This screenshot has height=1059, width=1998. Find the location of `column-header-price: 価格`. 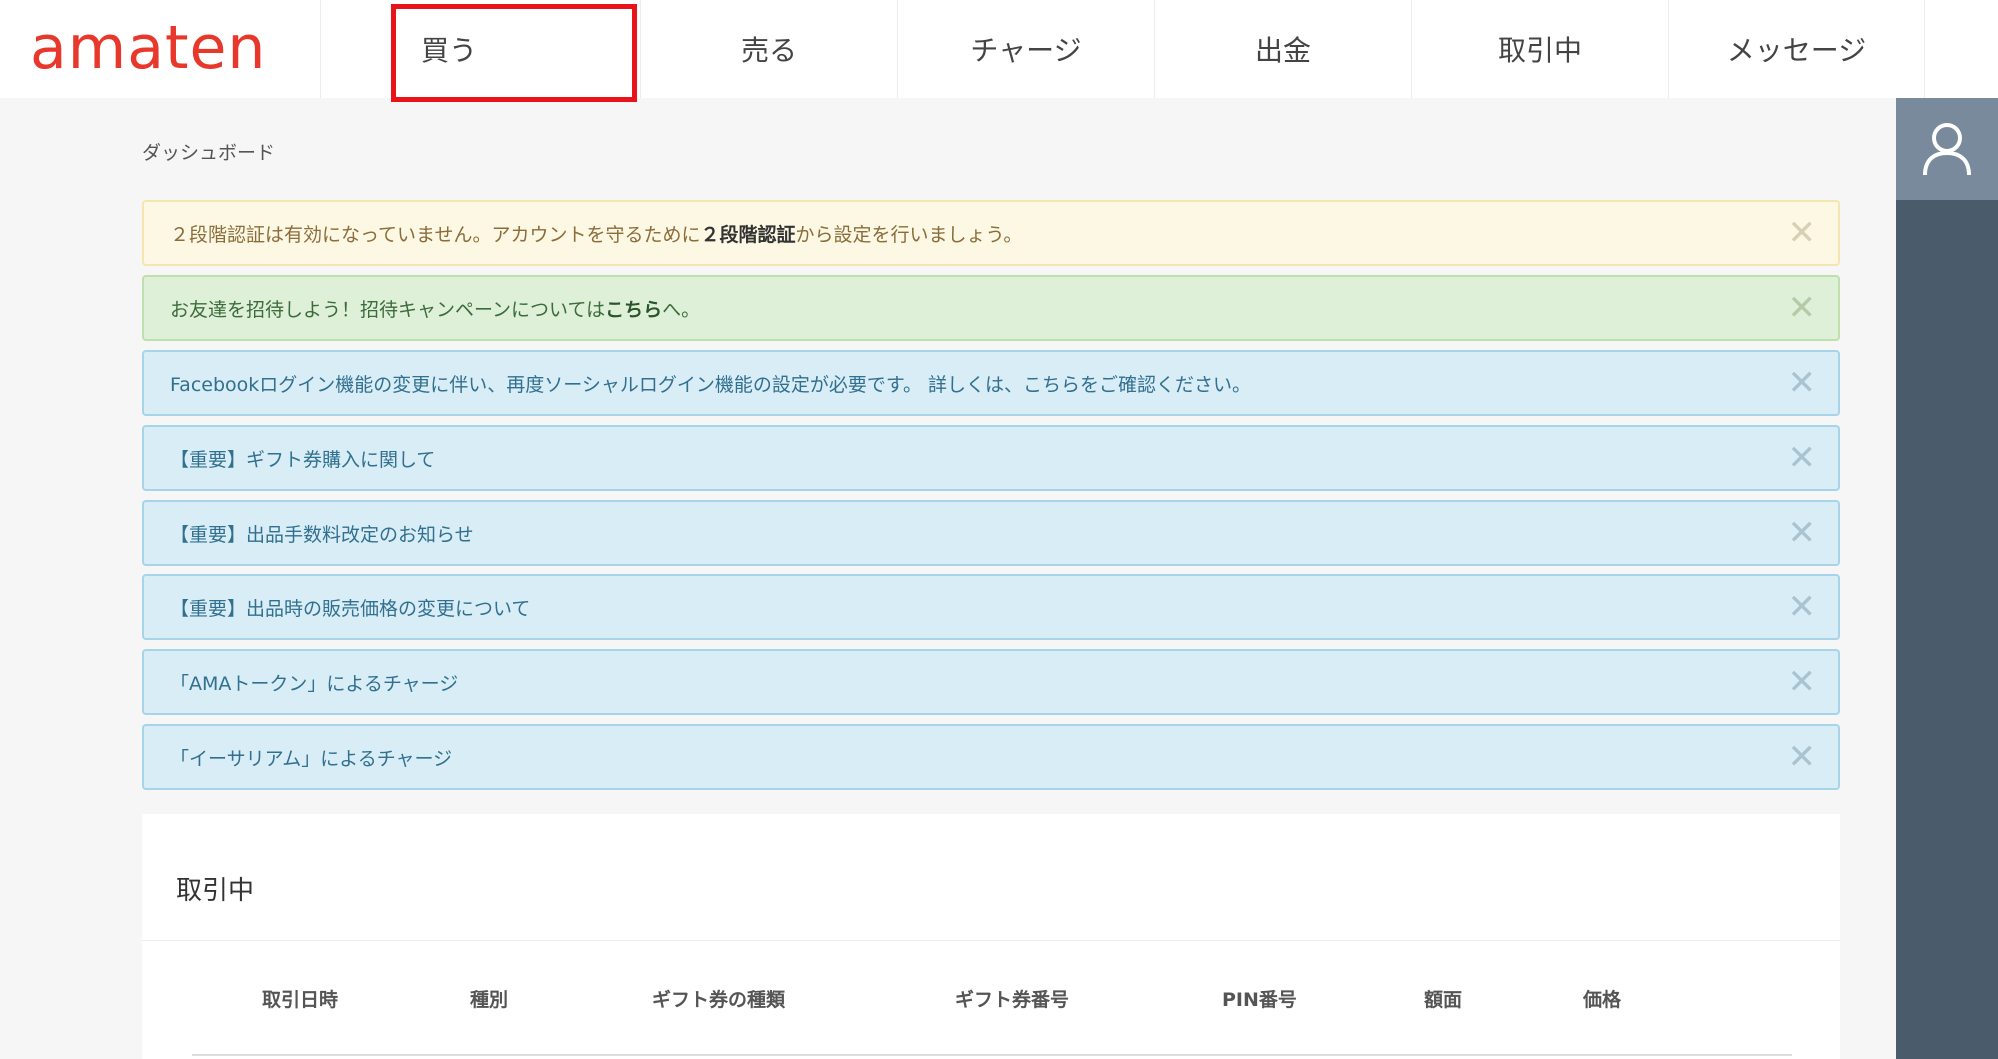

column-header-price: 価格 is located at coordinates (1602, 1000).